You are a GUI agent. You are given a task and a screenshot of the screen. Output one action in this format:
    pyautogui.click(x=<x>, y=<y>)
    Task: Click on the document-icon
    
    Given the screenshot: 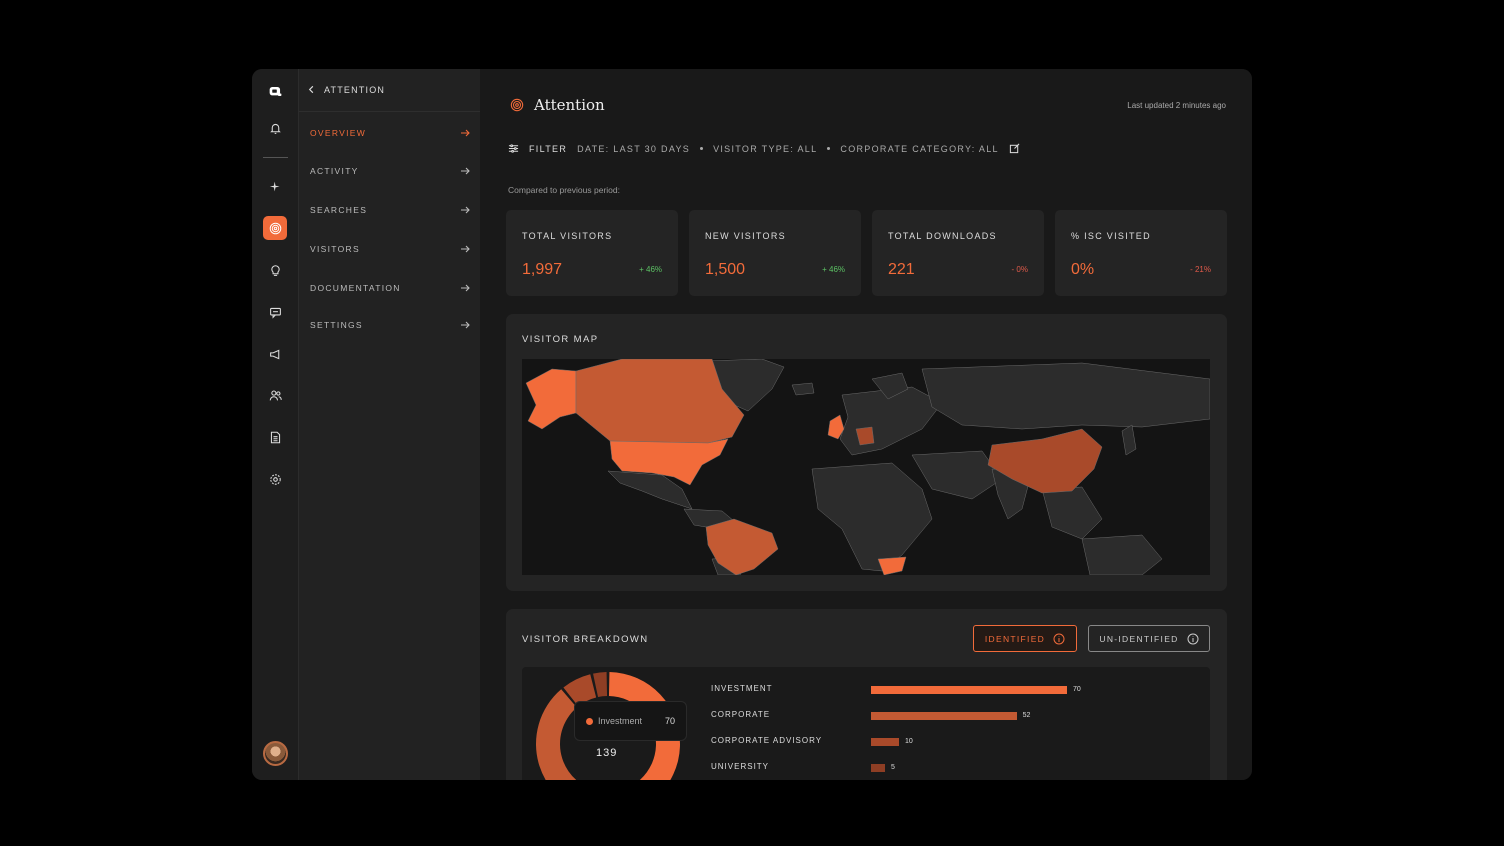 What is the action you would take?
    pyautogui.click(x=275, y=437)
    